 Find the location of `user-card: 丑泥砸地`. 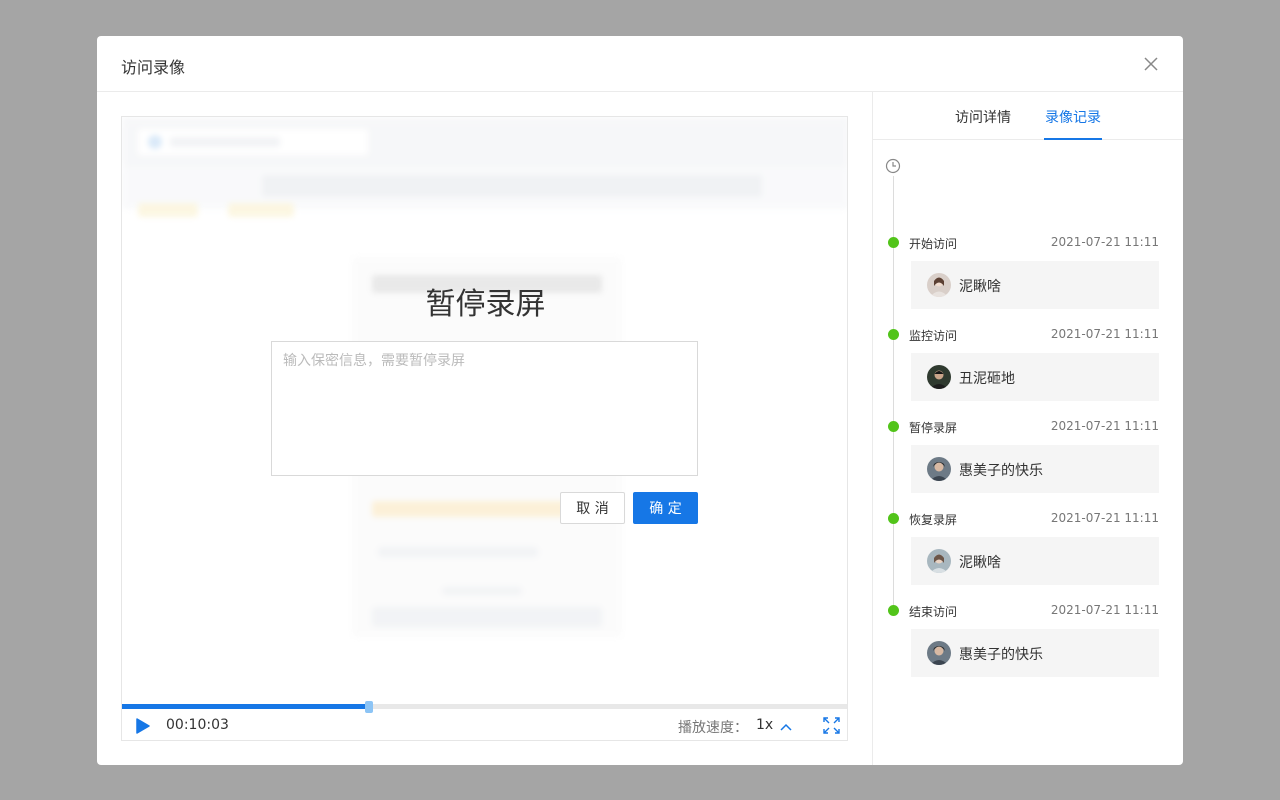

user-card: 丑泥砸地 is located at coordinates (1035, 377).